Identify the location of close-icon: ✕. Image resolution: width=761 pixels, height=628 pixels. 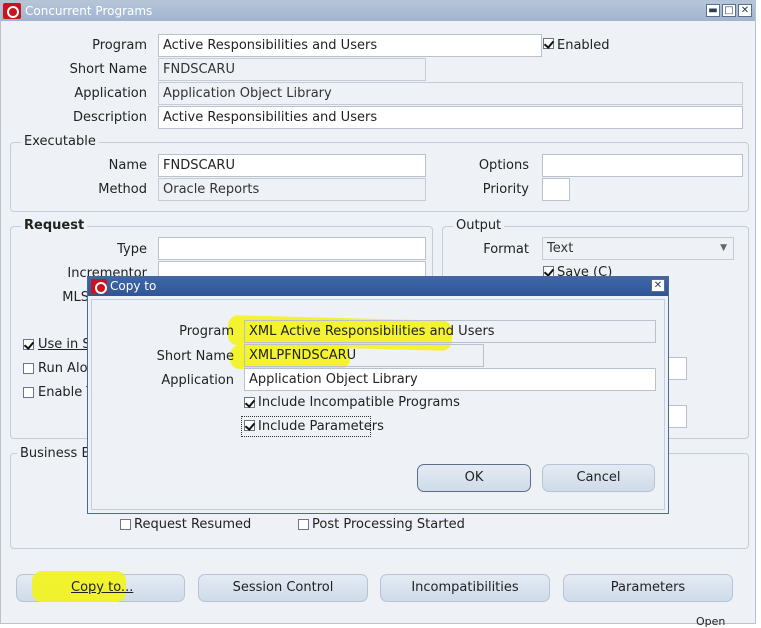
(745, 10).